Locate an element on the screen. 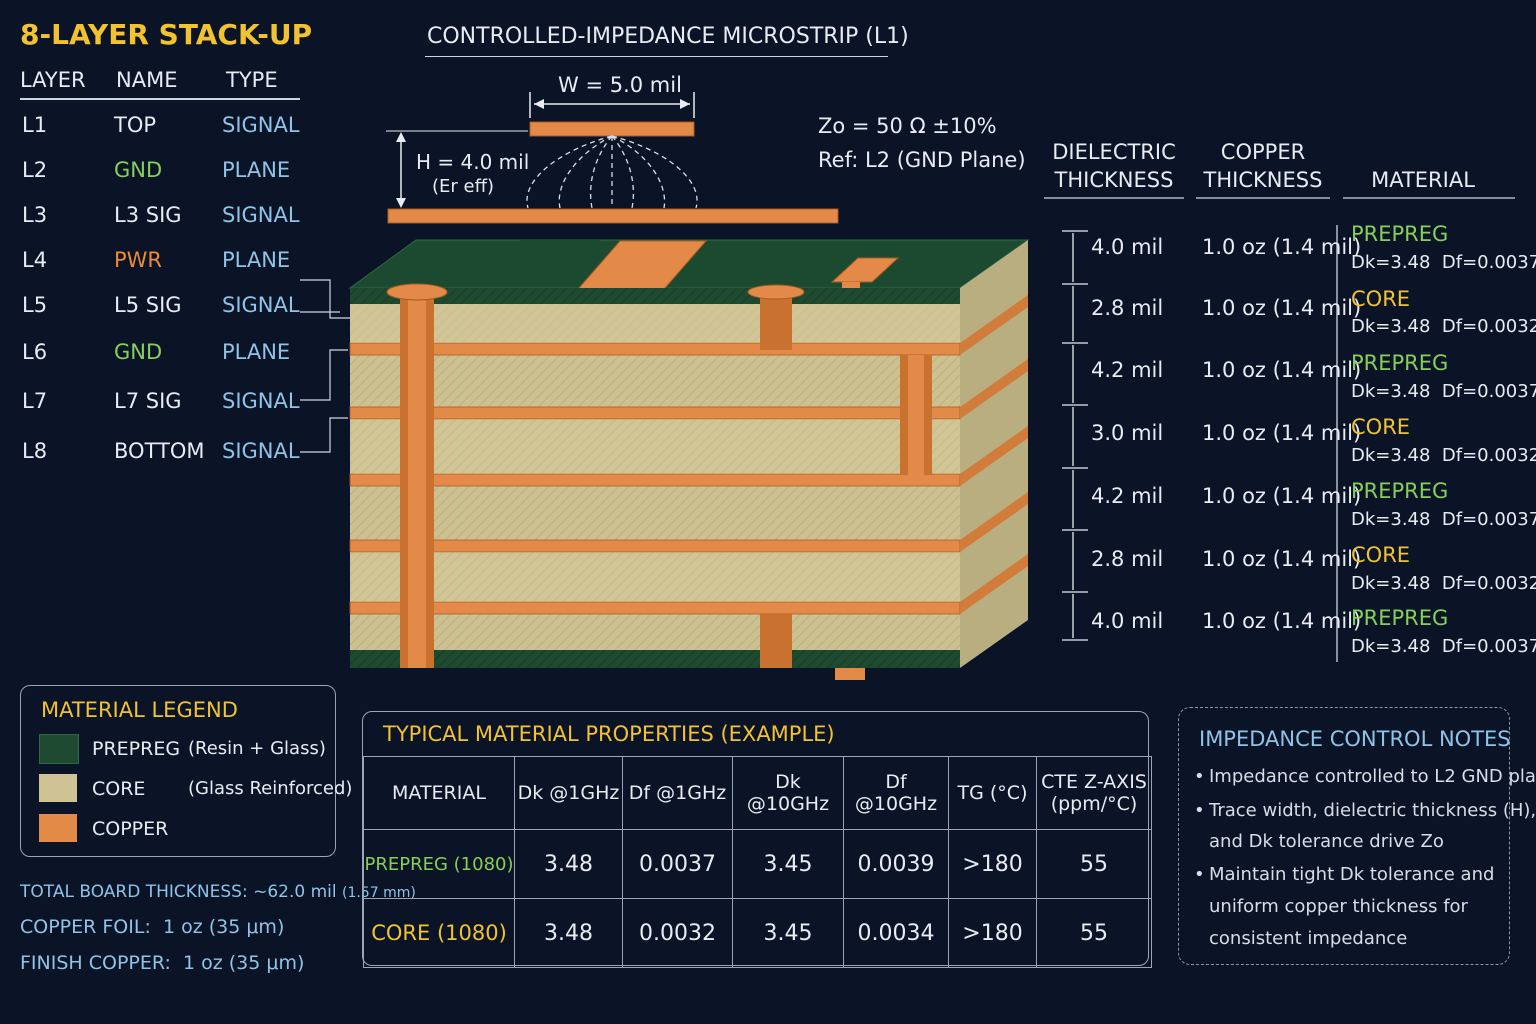 Image resolution: width=1536 pixels, height=1024 pixels. copper-header-line2: THICKNESS is located at coordinates (1263, 180).